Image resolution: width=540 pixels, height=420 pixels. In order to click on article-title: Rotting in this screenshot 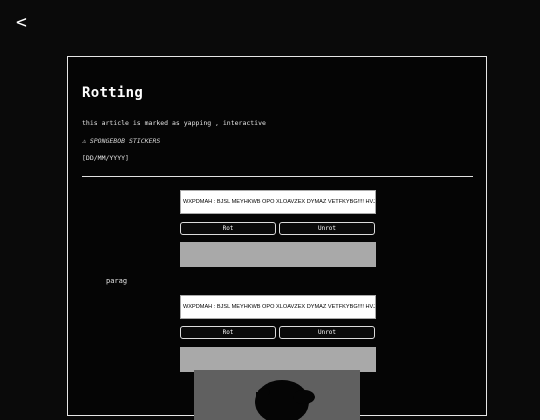, I will do `click(113, 93)`.